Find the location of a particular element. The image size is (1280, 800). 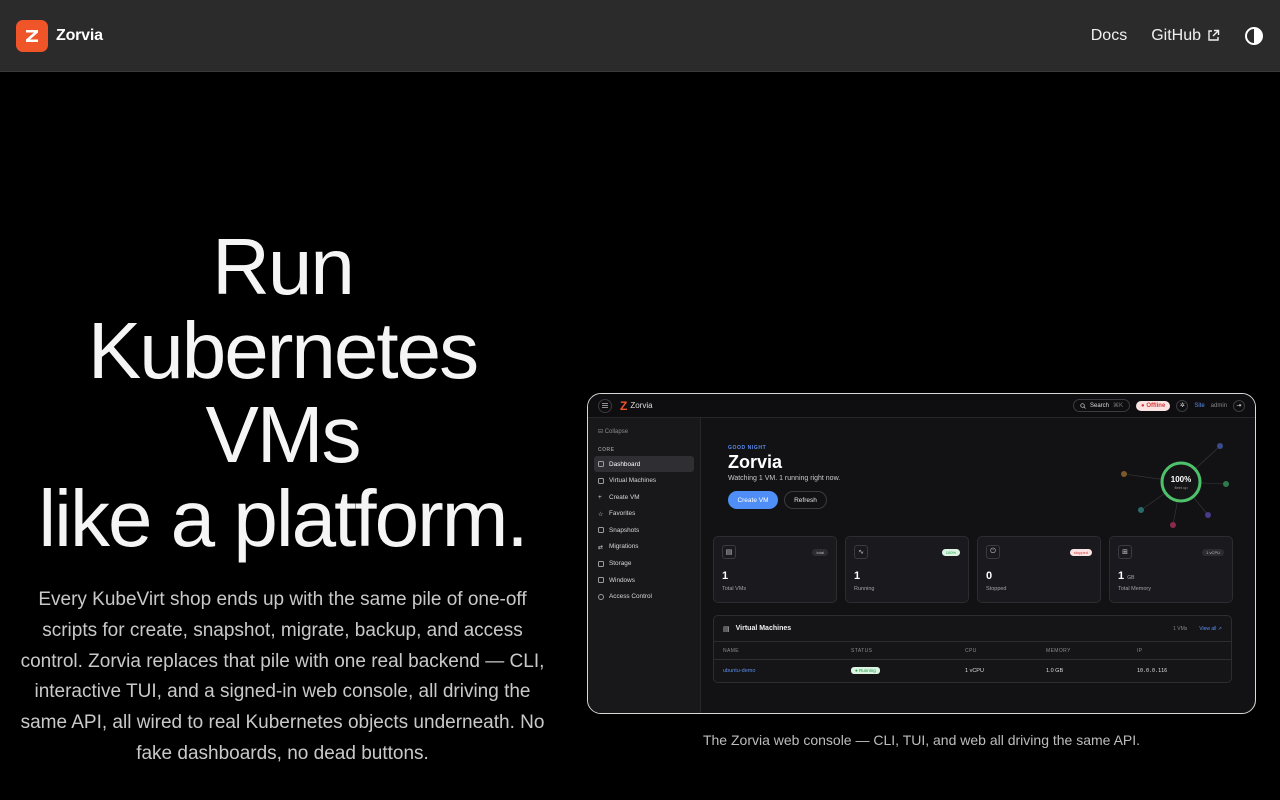

stat-card-pill: stopped is located at coordinates (1080, 552).